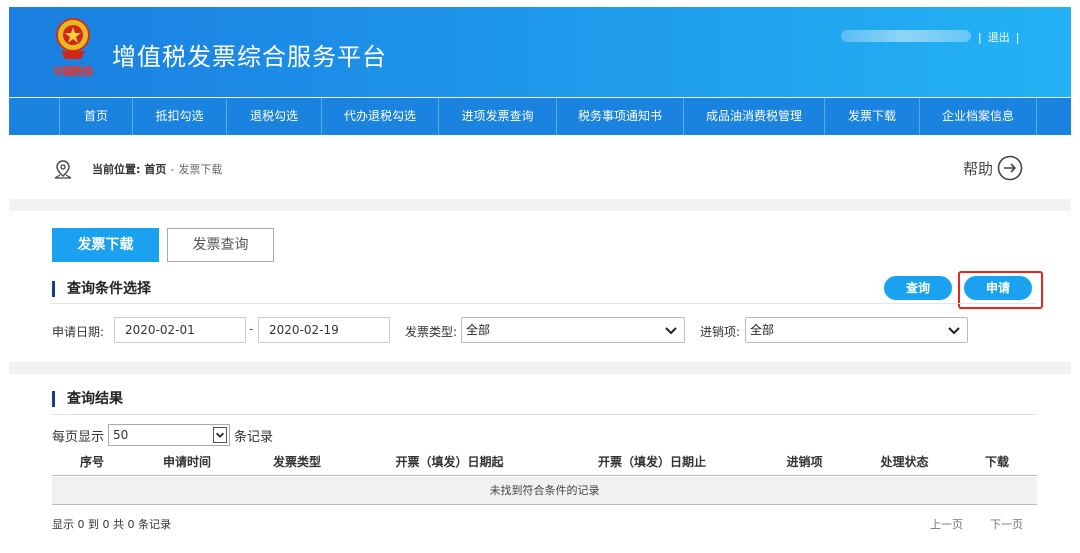 Image resolution: width=1080 pixels, height=553 pixels. What do you see at coordinates (105, 245) in the screenshot?
I see `tab-invoice-download: 发票下载` at bounding box center [105, 245].